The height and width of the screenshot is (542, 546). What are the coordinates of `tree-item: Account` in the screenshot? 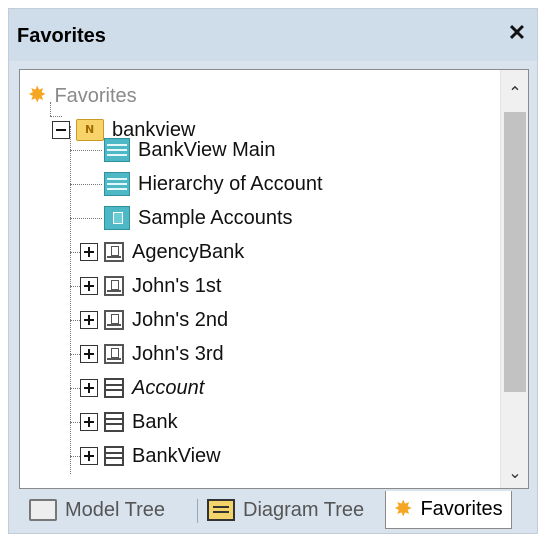 It's located at (142, 388).